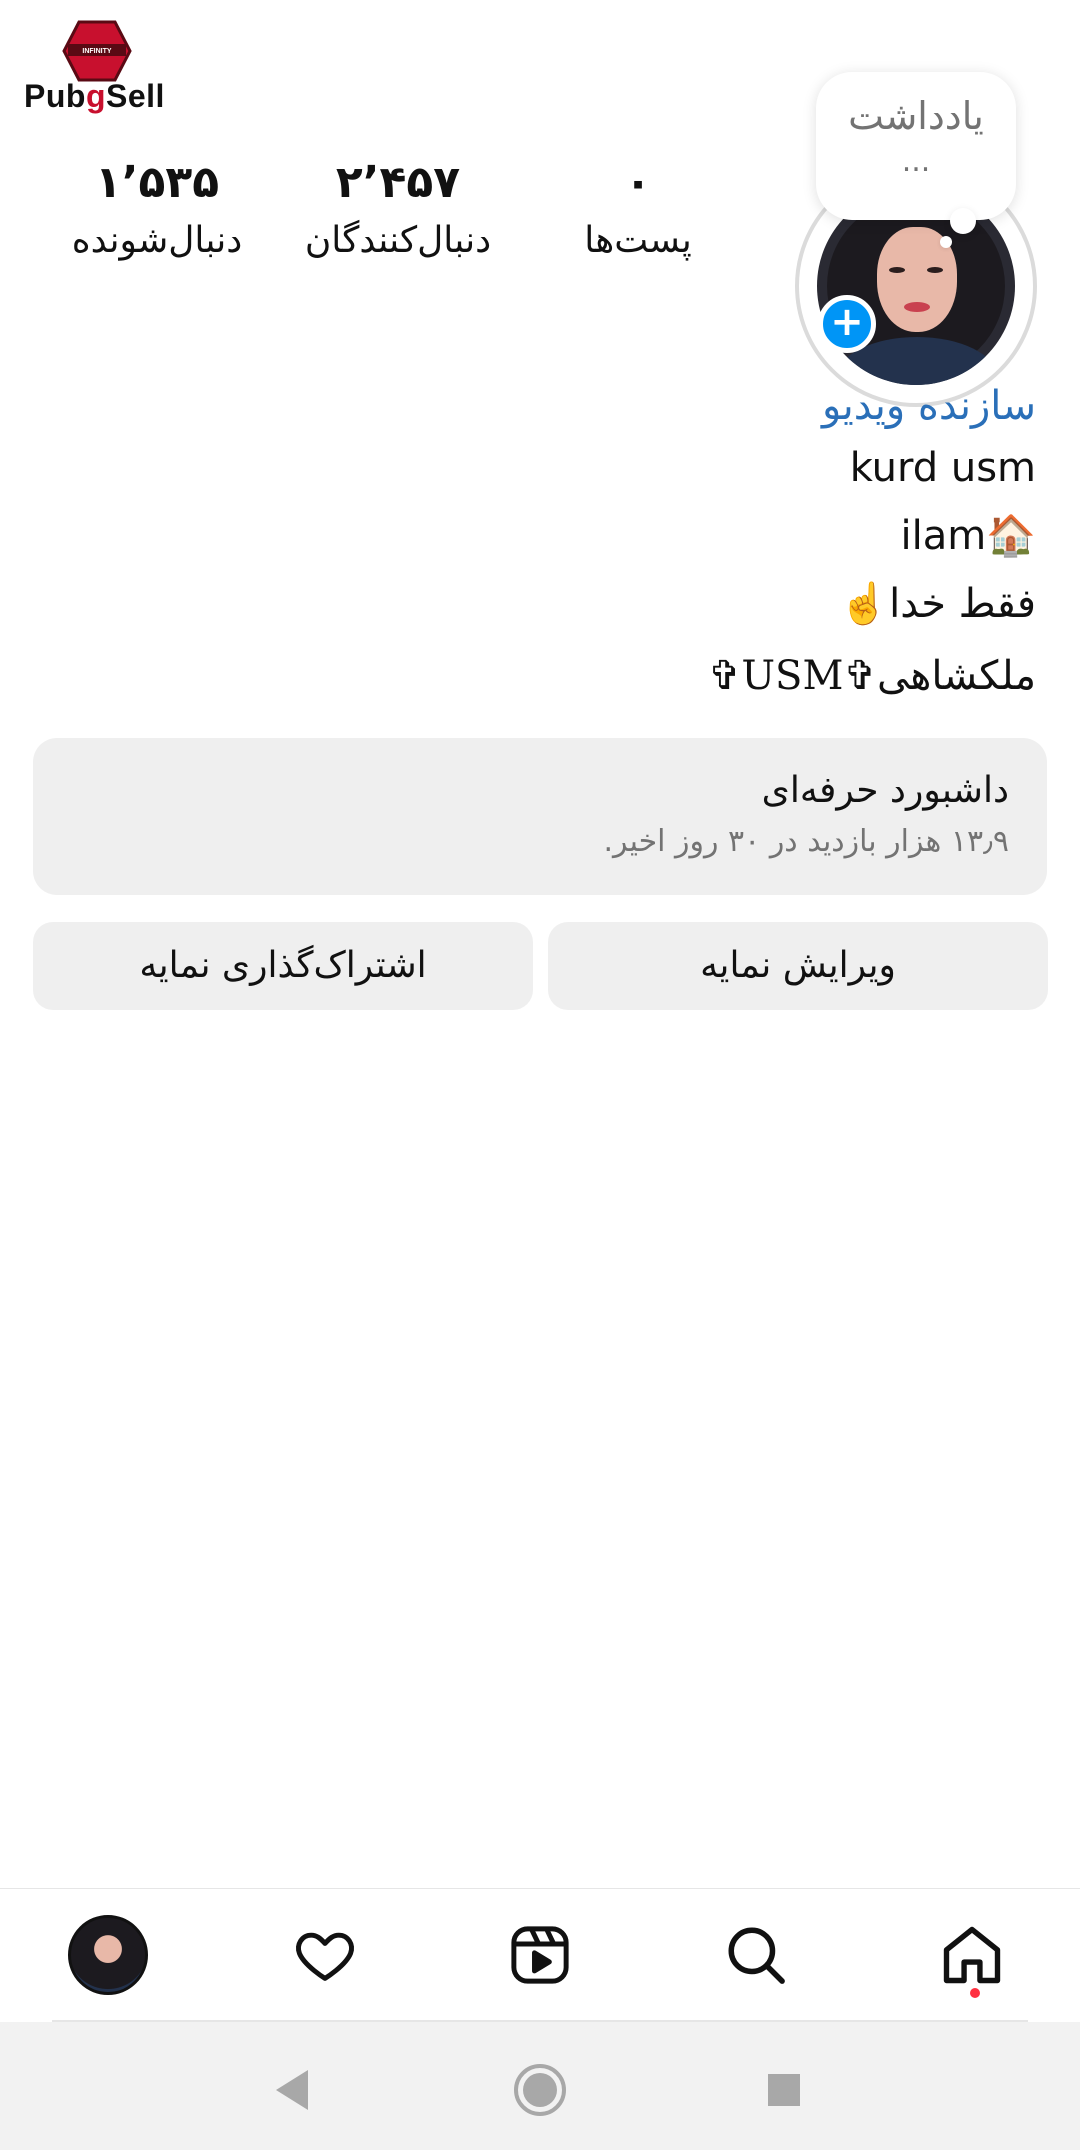 The image size is (1080, 2150). What do you see at coordinates (638, 182) in the screenshot?
I see `stat-posts-count: ۰` at bounding box center [638, 182].